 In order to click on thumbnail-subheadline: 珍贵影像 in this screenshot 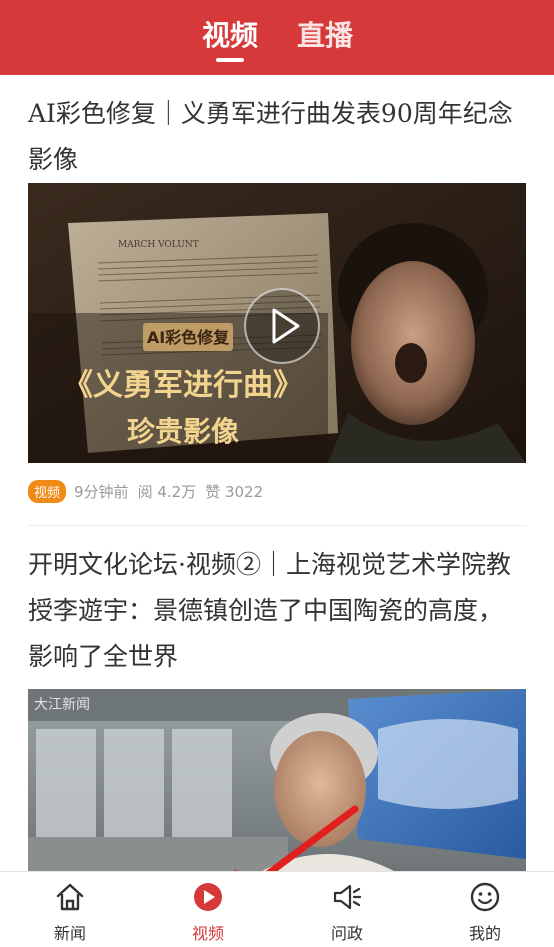, I will do `click(183, 431)`.